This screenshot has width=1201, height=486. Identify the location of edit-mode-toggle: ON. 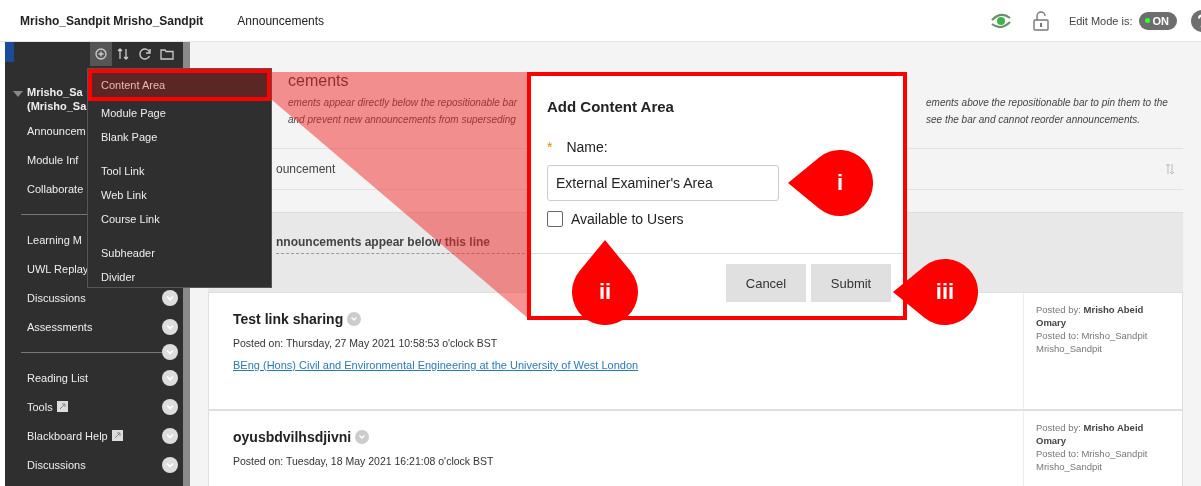
(1157, 20).